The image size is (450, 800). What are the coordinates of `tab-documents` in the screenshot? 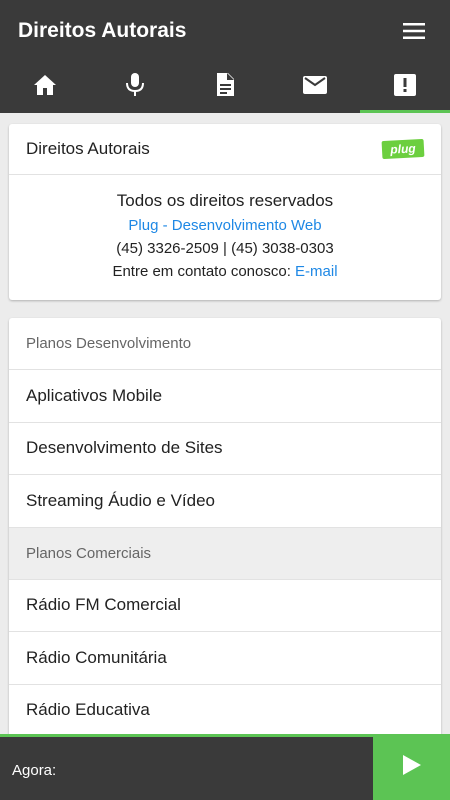 It's located at (225, 87).